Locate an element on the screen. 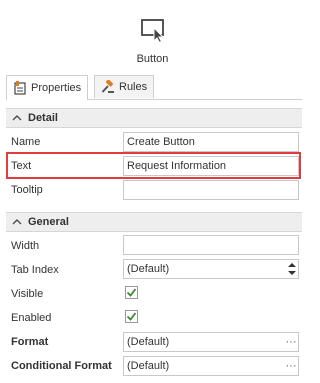 The height and width of the screenshot is (383, 320). panel-tabs: Properties Rules is located at coordinates (154, 87).